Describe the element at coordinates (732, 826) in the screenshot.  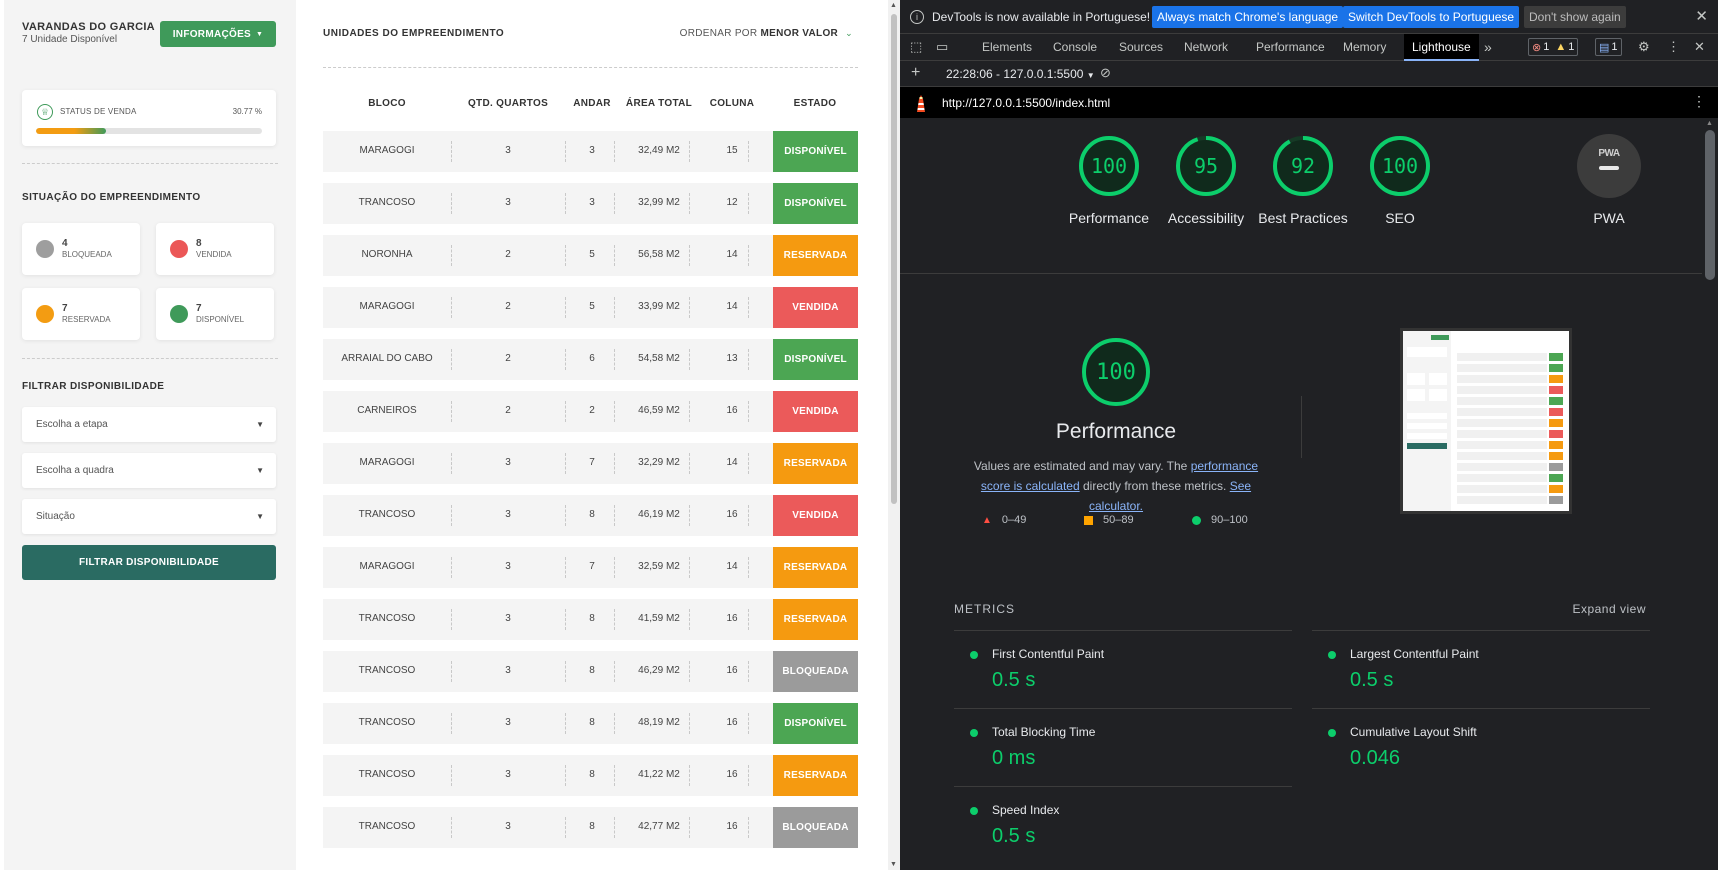
I see `table-cell: 16` at that location.